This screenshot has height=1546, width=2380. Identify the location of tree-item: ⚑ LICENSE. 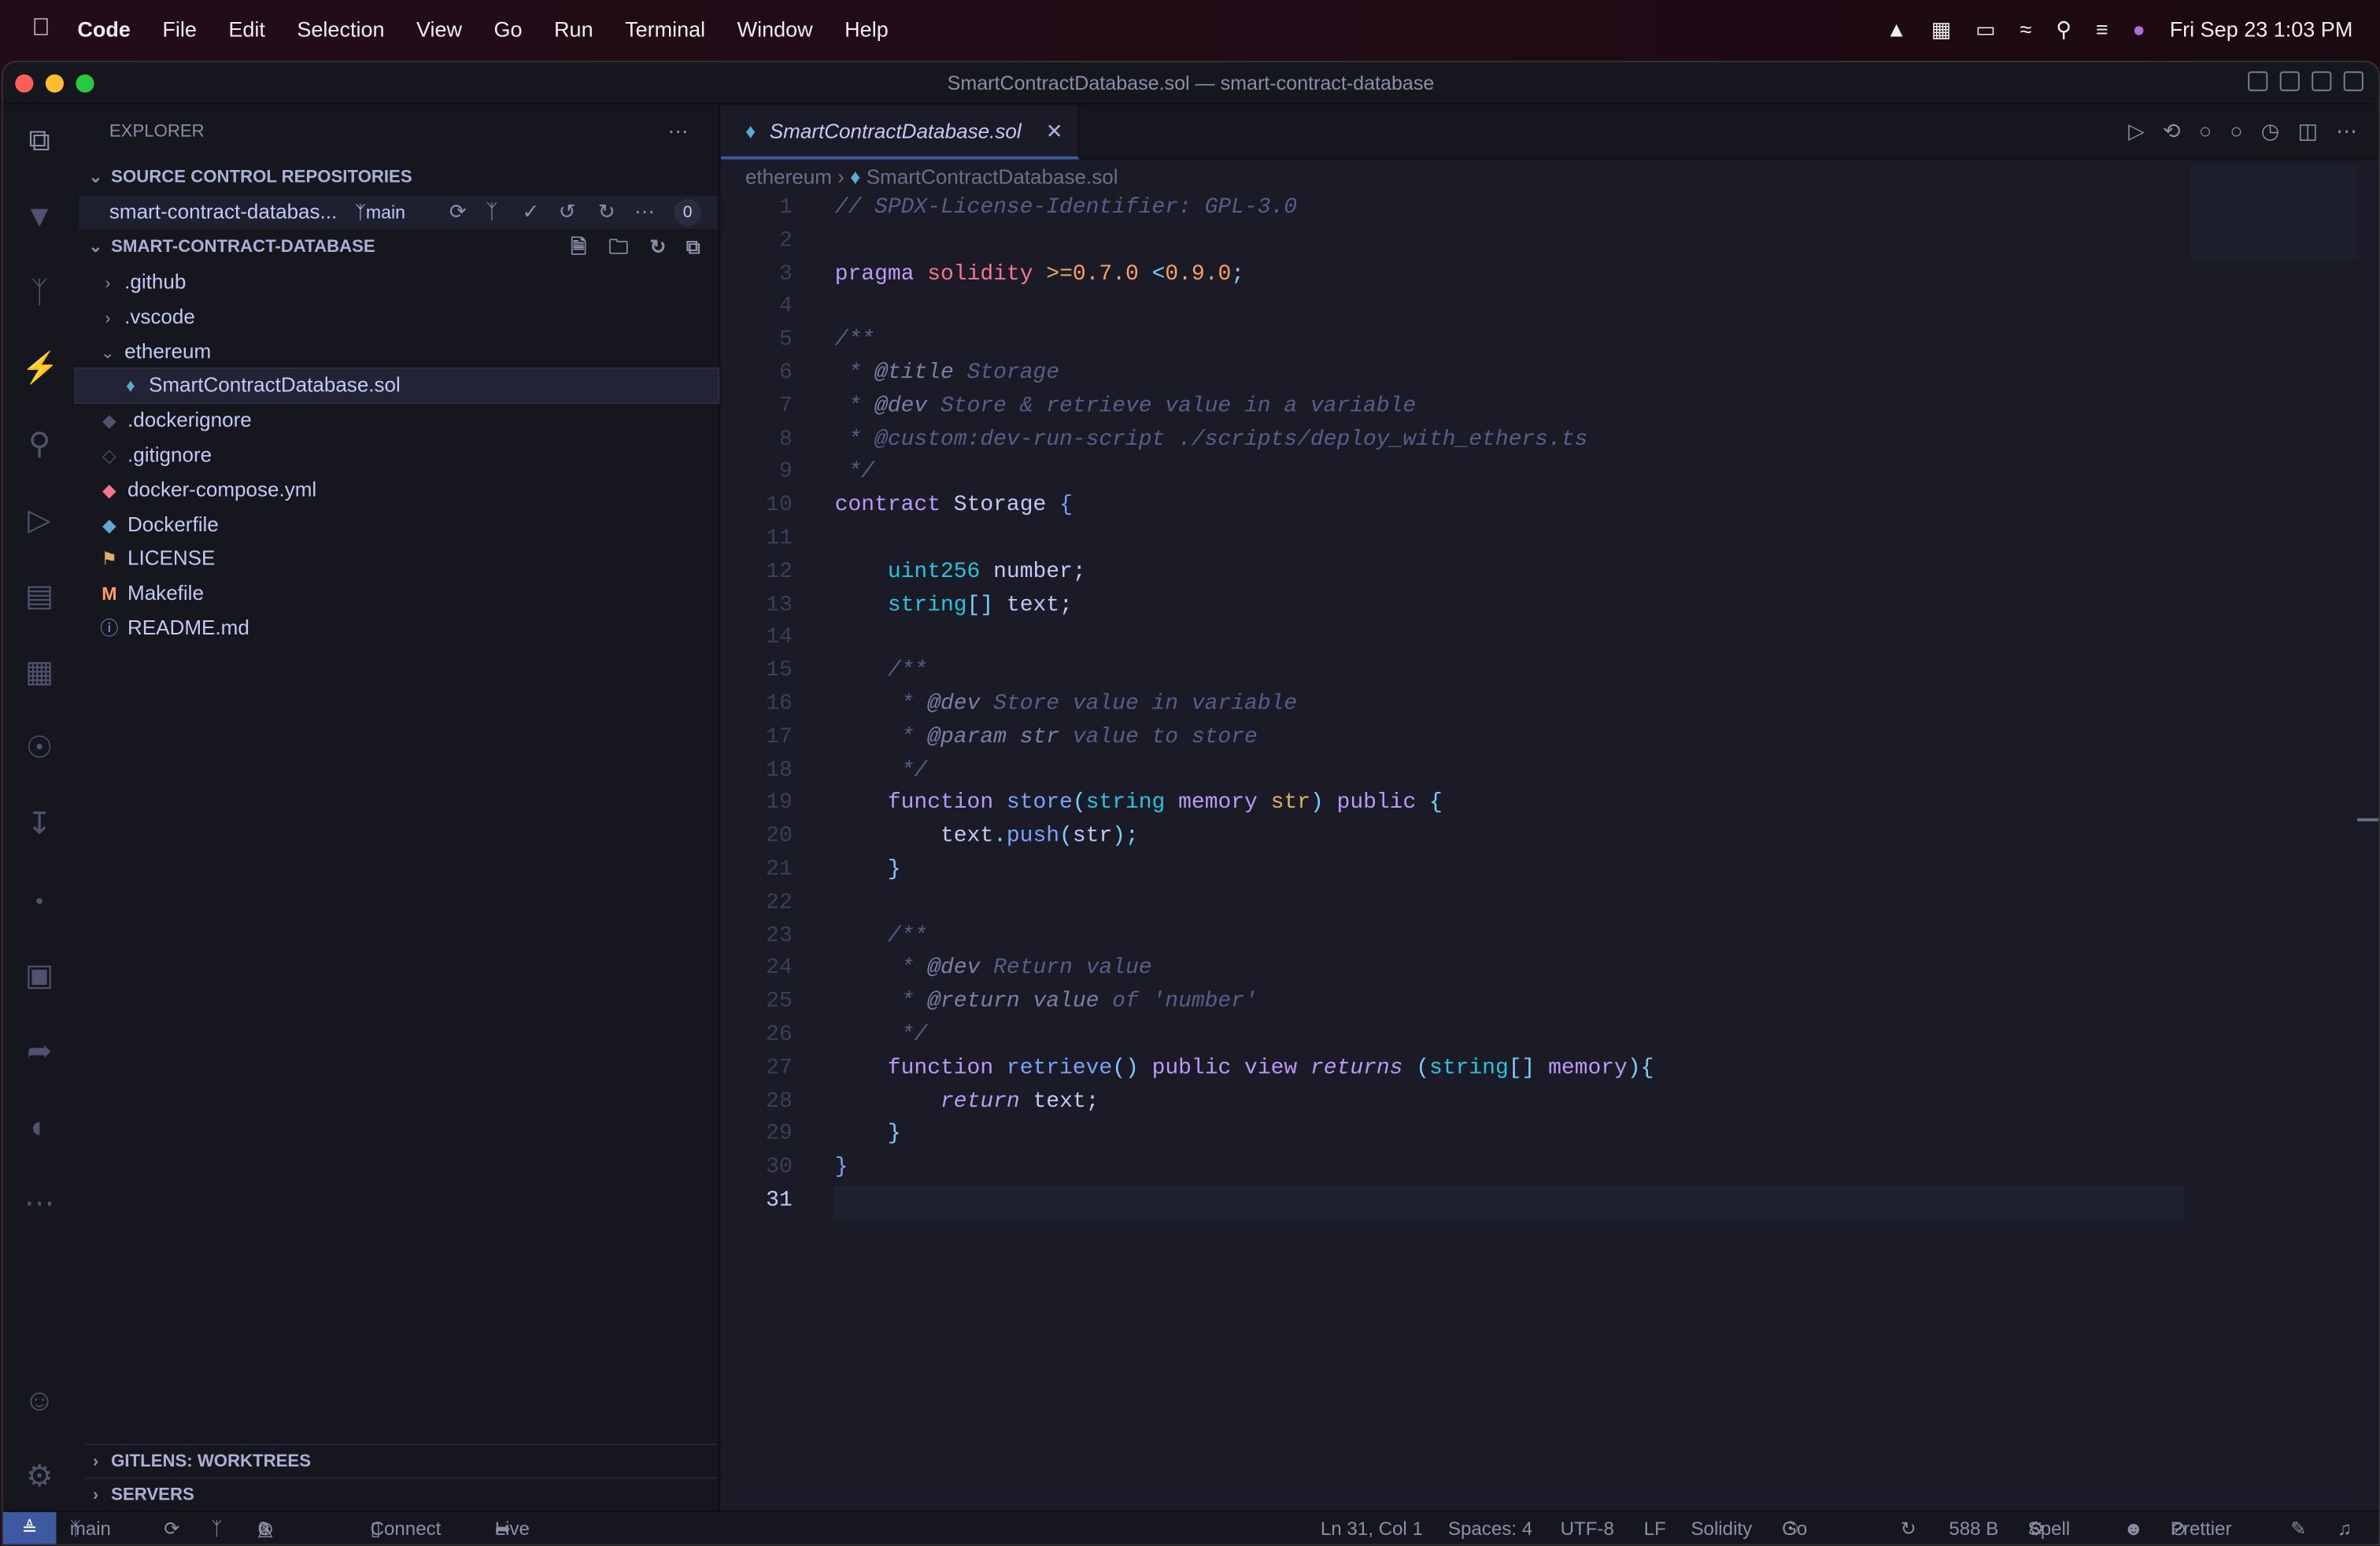
(397, 558).